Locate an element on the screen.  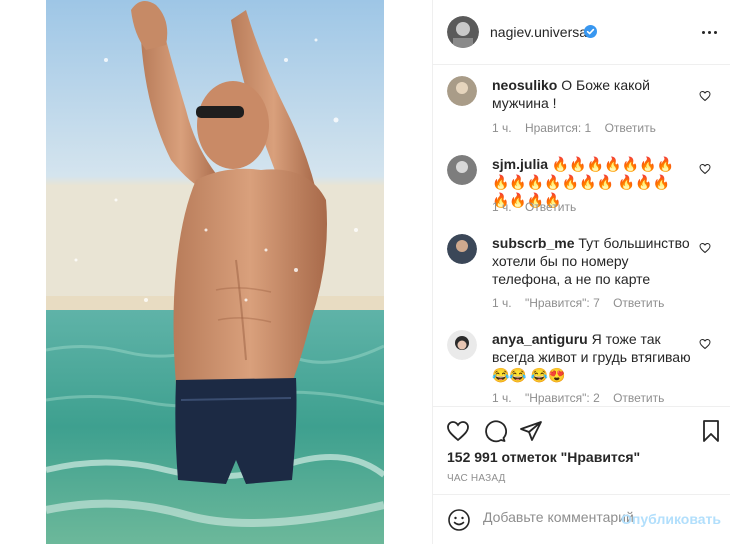
comment-likes: "Нравится": 7 is located at coordinates (562, 303).